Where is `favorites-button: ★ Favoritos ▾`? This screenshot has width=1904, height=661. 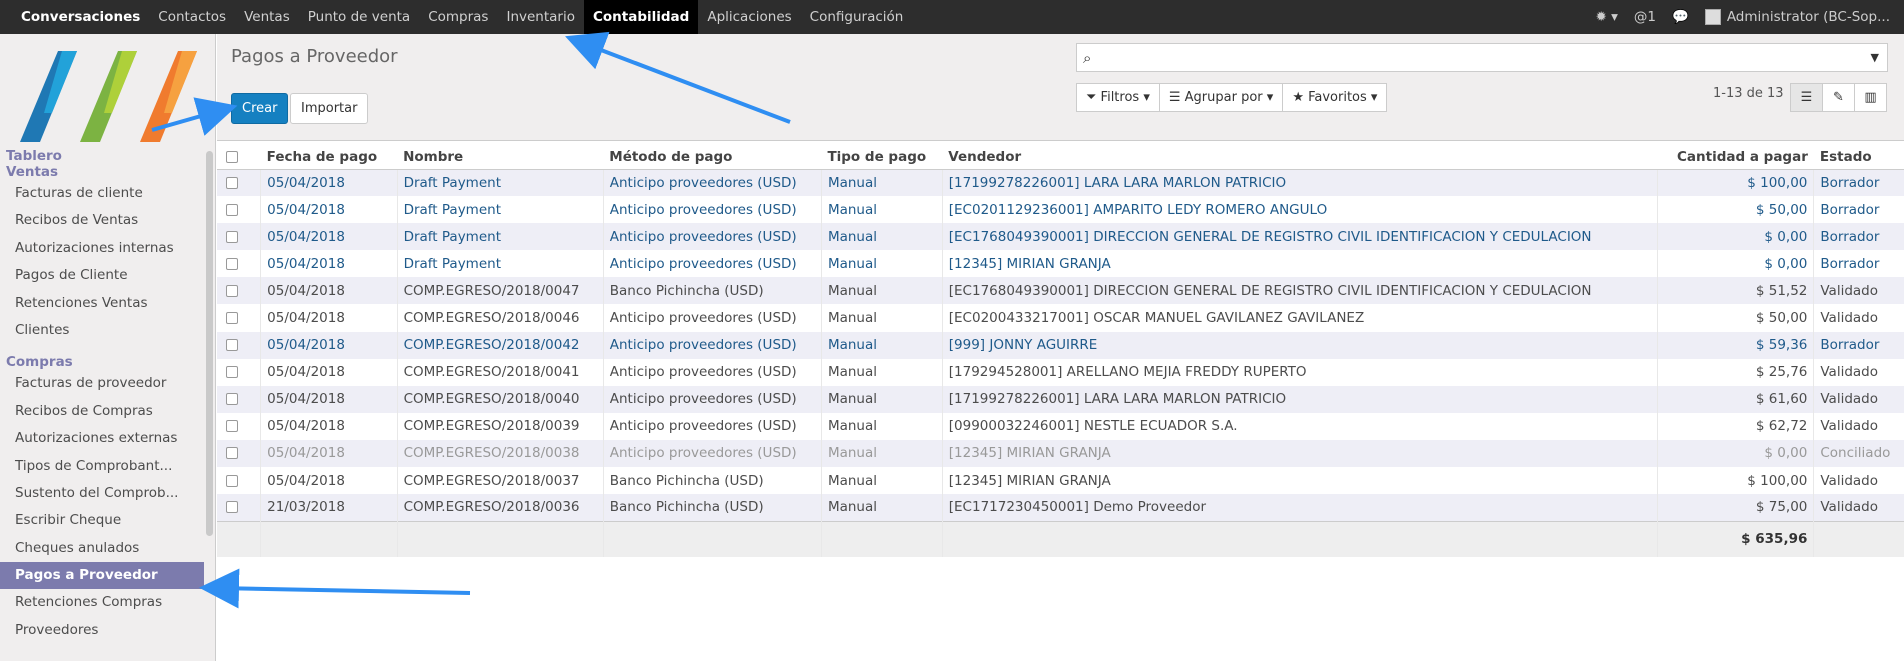
favorites-button: ★ Favoritos ▾ is located at coordinates (1335, 97).